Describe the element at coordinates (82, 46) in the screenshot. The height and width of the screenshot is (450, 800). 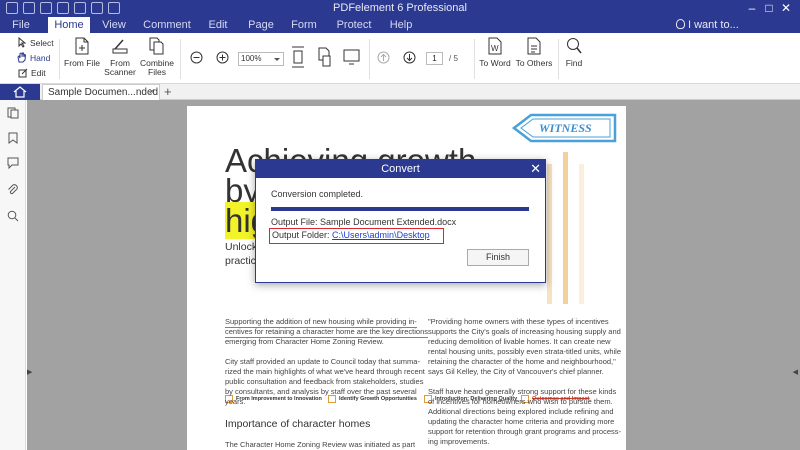
I see `new-file-icon` at that location.